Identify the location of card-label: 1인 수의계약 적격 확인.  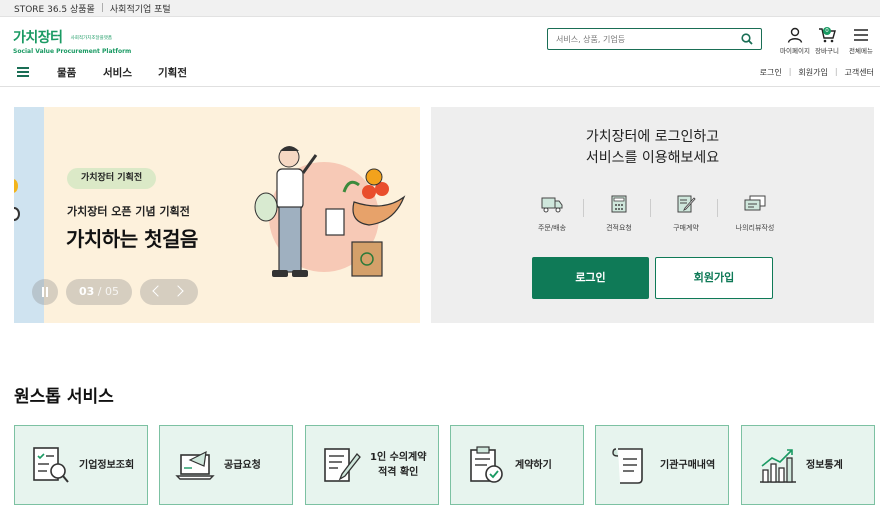
(398, 465).